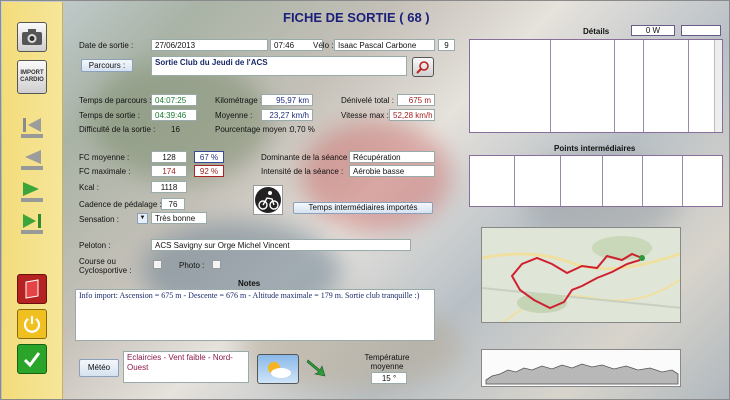  Describe the element at coordinates (120, 204) in the screenshot. I see `cadence-label: Cadence de pédalage :` at that location.